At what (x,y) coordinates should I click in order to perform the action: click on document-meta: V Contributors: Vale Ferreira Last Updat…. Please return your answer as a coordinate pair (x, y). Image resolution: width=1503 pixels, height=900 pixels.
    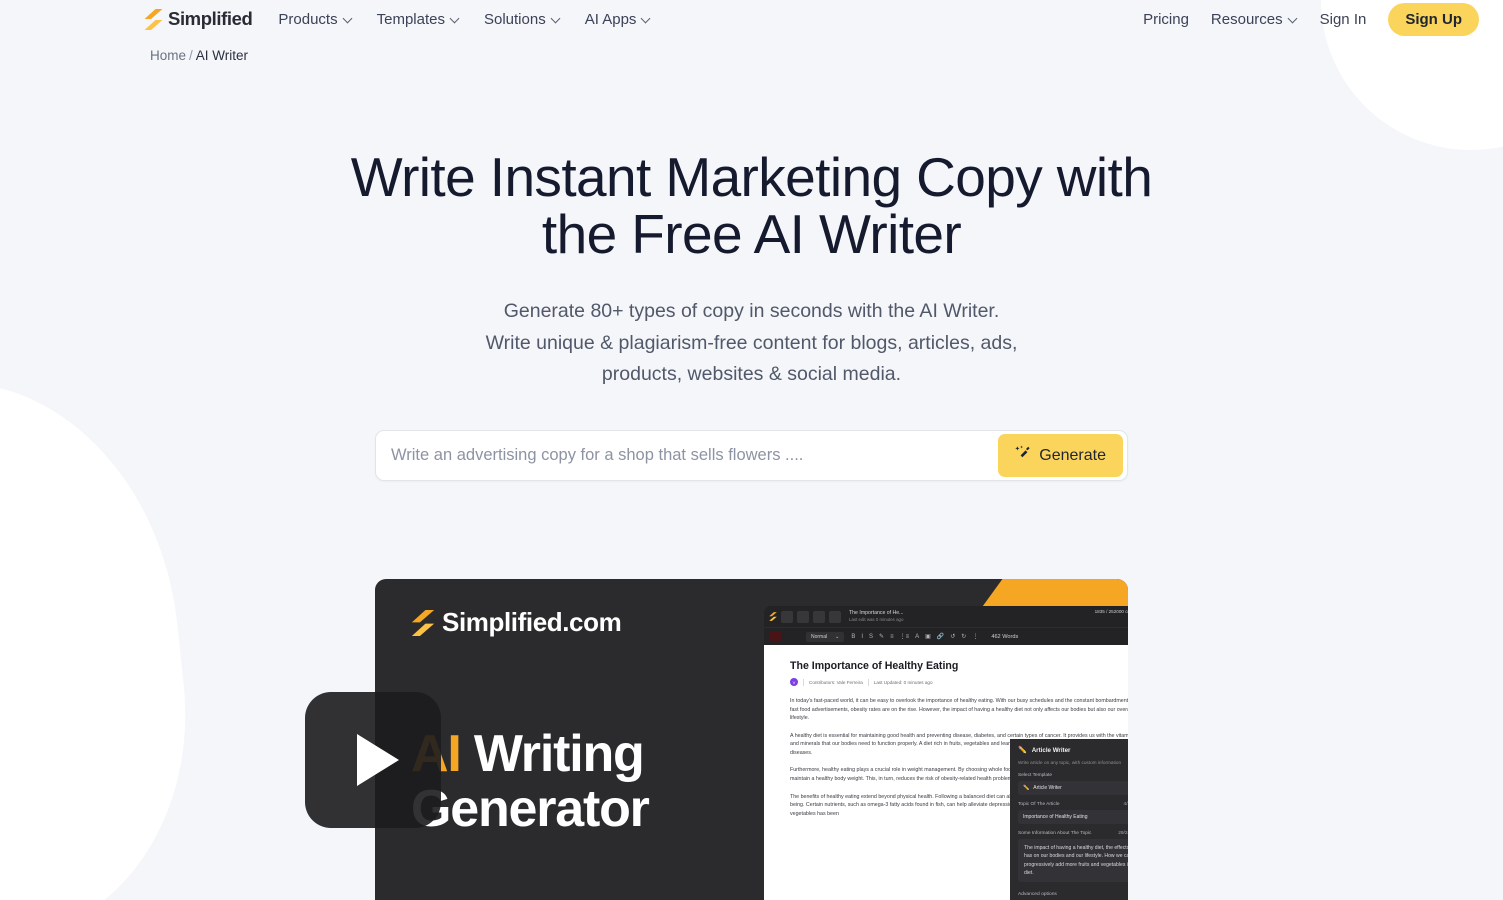
    Looking at the image, I should click on (959, 682).